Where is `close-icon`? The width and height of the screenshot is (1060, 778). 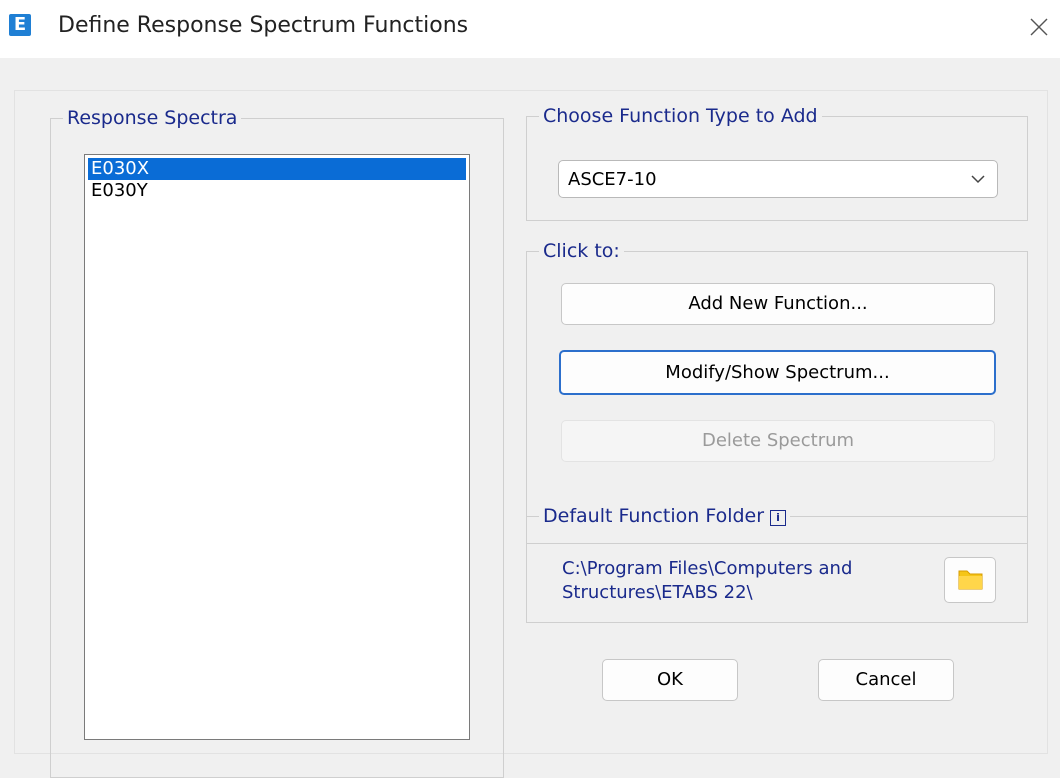 close-icon is located at coordinates (1039, 27).